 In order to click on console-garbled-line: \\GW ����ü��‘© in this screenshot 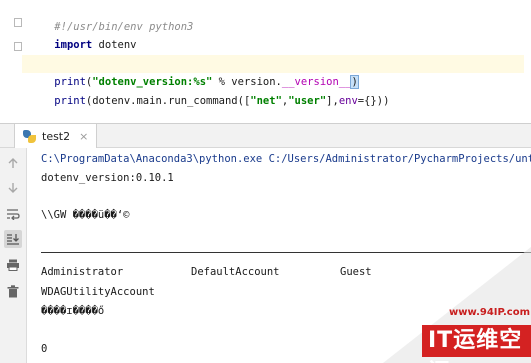, I will do `click(85, 215)`.